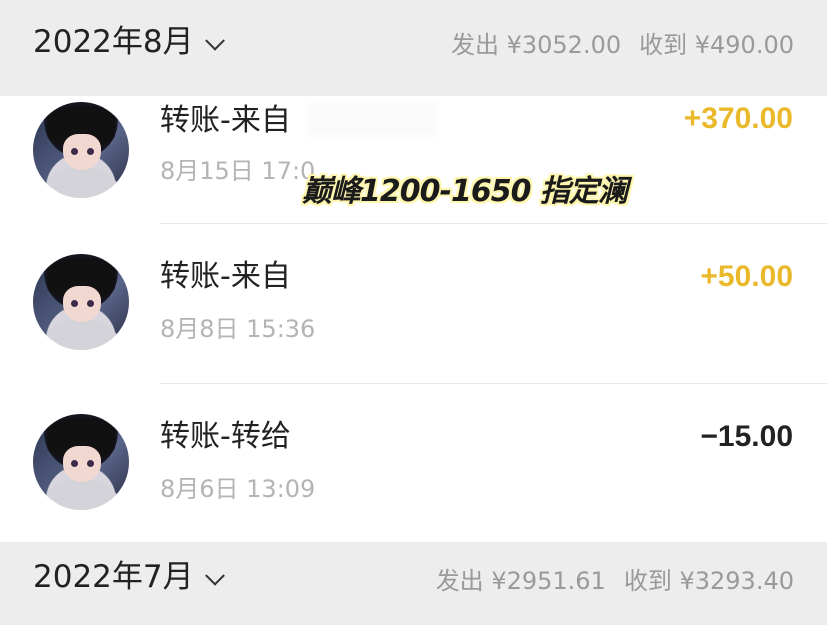 Image resolution: width=827 pixels, height=625 pixels. I want to click on month-summary: 发出 ¥2951.61 收到 ¥3293.40, so click(615, 581).